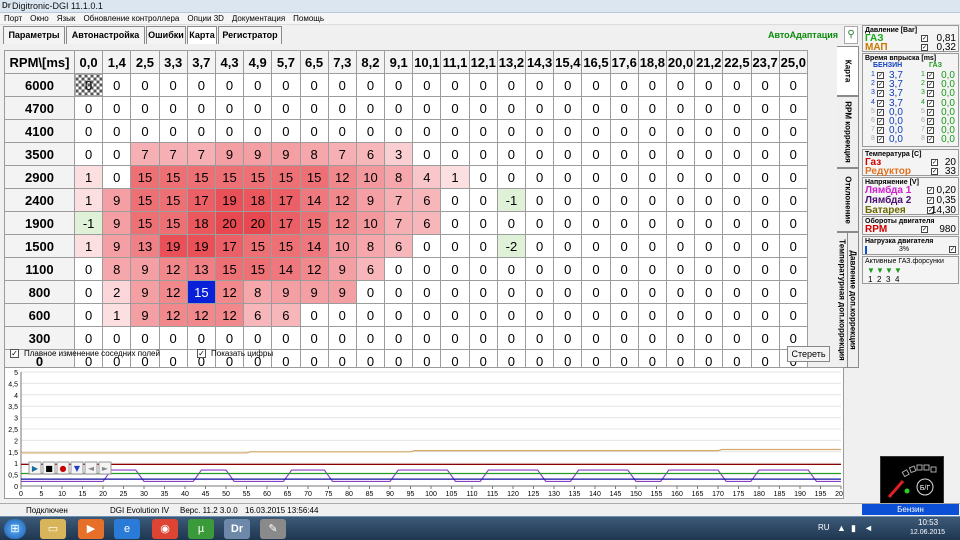 The height and width of the screenshot is (540, 960). I want to click on start-button: ⊞, so click(15, 529).